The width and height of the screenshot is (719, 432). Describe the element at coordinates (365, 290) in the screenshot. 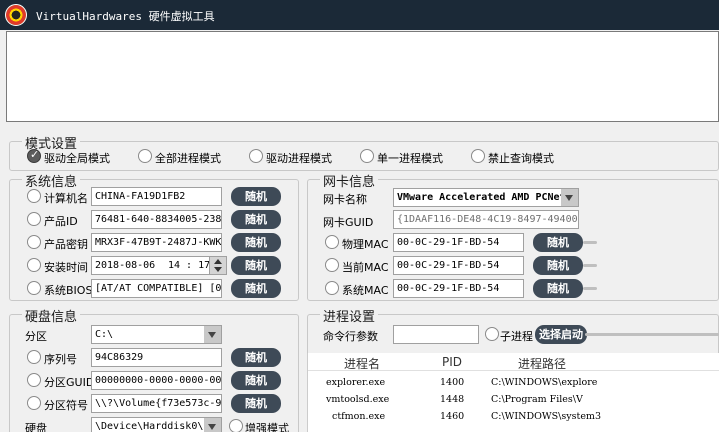

I see `system-mac-label: 系统MAC` at that location.